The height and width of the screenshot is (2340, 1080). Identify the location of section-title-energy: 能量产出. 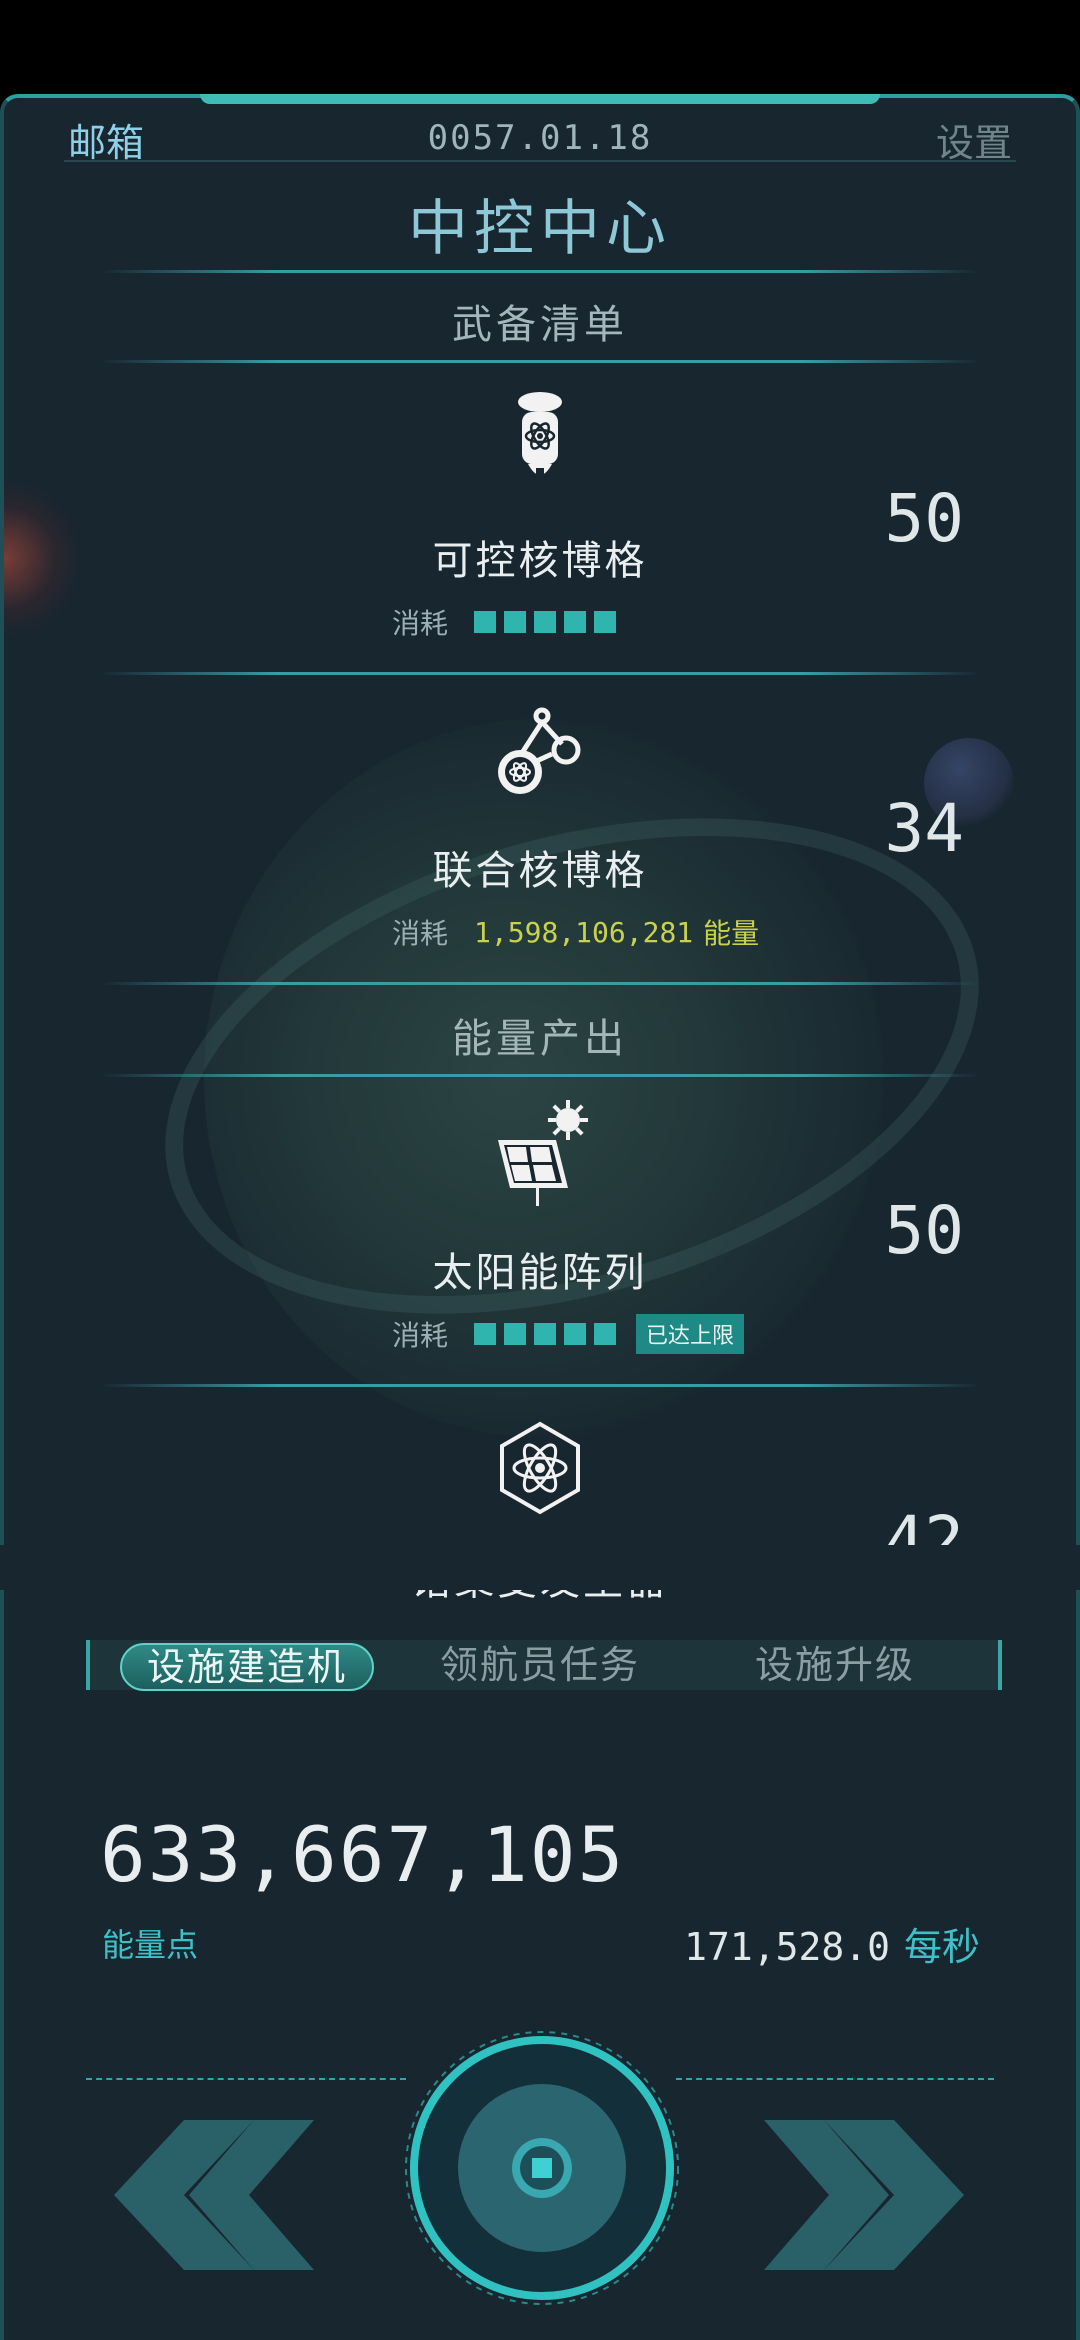
(540, 1039).